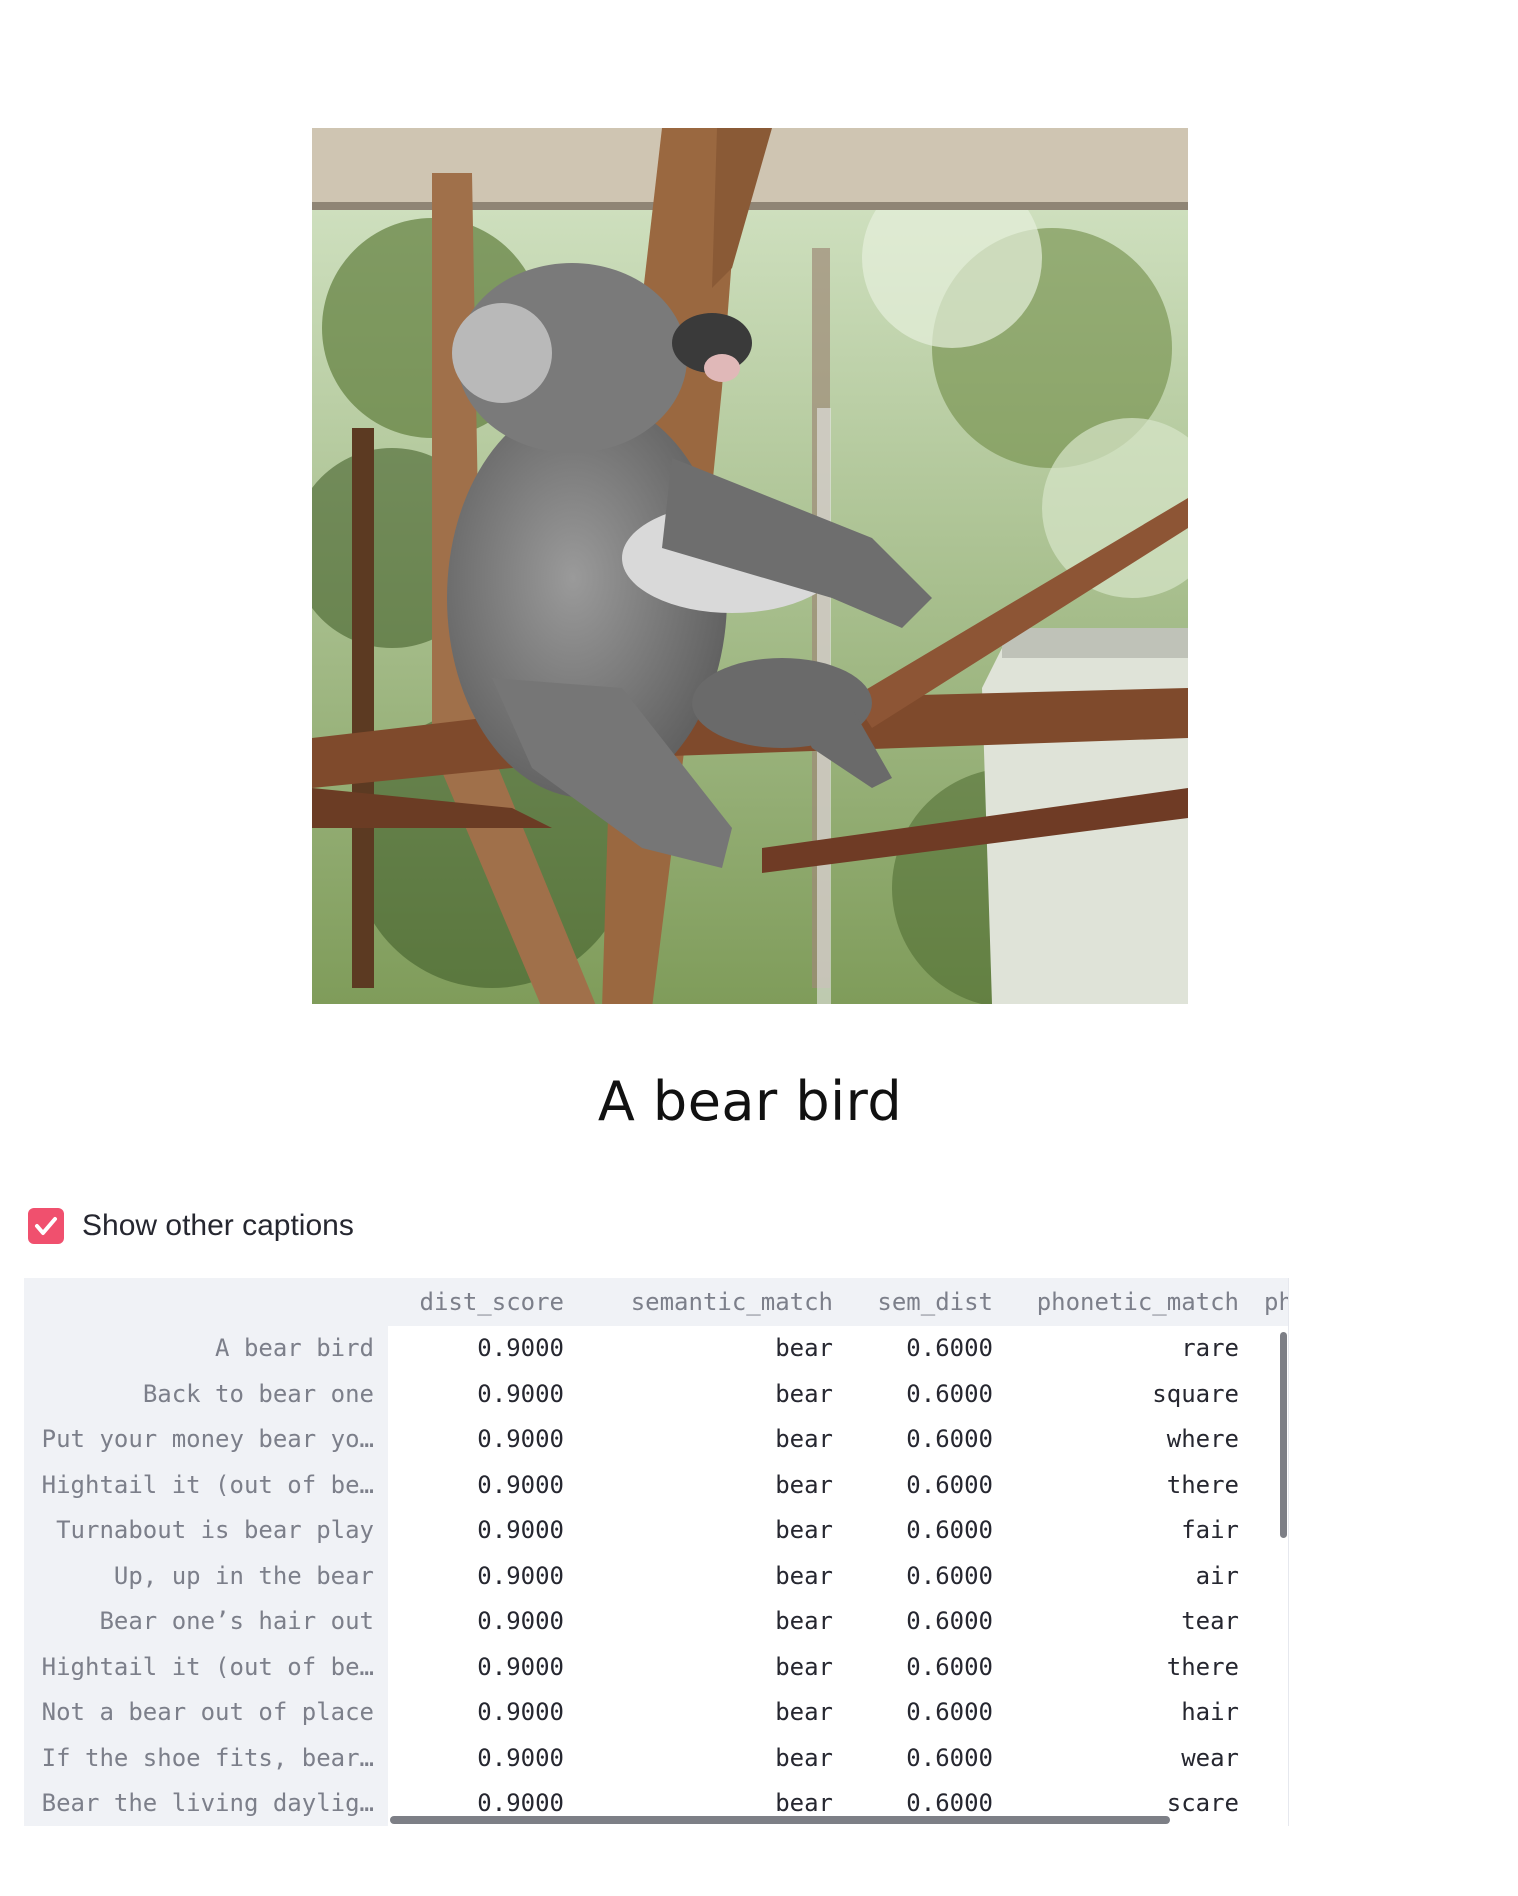 The width and height of the screenshot is (1518, 1896). I want to click on table-row: Back to bear one 0.9000 bear 0.6000 square, so click(656, 1395).